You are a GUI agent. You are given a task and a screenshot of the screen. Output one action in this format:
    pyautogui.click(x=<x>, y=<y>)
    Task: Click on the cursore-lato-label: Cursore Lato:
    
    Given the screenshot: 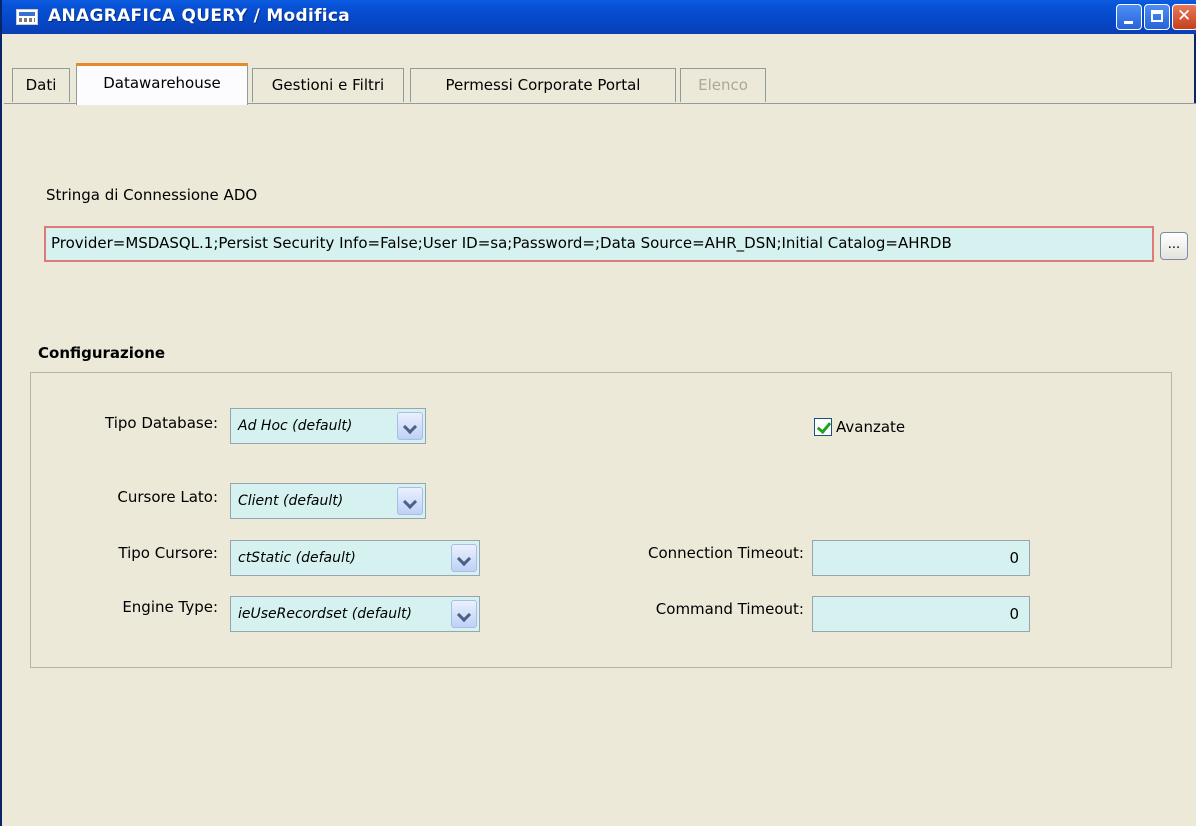 What is the action you would take?
    pyautogui.click(x=167, y=497)
    